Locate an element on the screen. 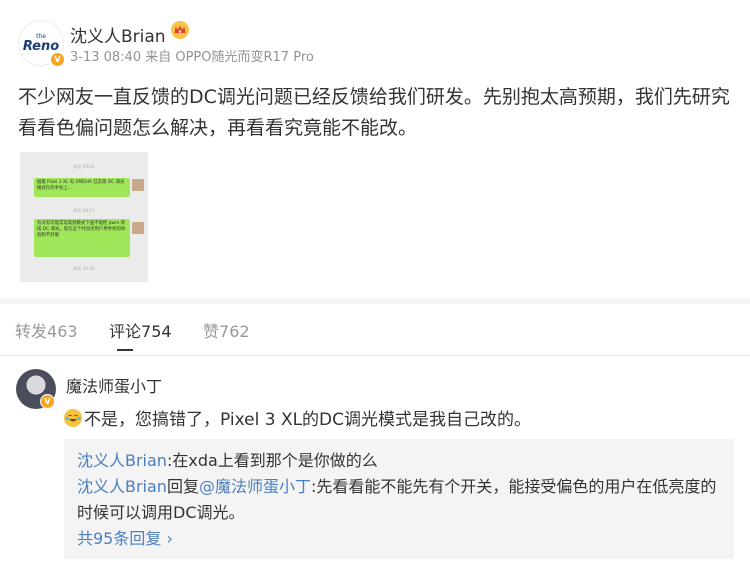 The image size is (750, 563). reply-text: 在xda上看到那个是你做的么 is located at coordinates (275, 460).